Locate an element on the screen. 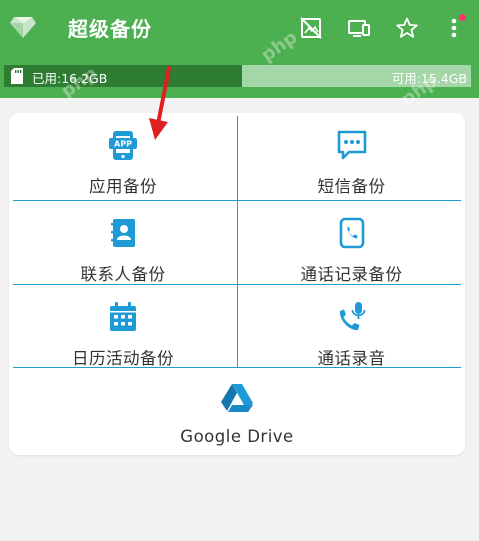  menu-item-calendar-backup: 日历活动备份 is located at coordinates (123, 326).